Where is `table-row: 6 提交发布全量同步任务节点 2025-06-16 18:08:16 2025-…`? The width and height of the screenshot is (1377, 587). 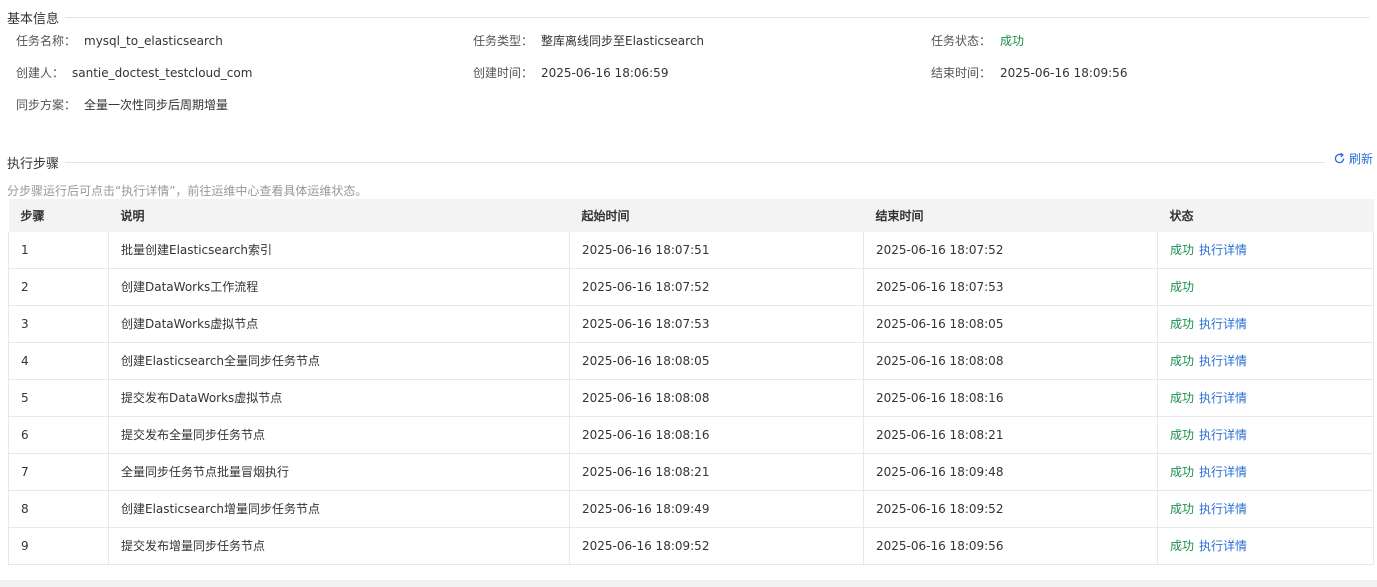 table-row: 6 提交发布全量同步任务节点 2025-06-16 18:08:16 2025-… is located at coordinates (691, 435).